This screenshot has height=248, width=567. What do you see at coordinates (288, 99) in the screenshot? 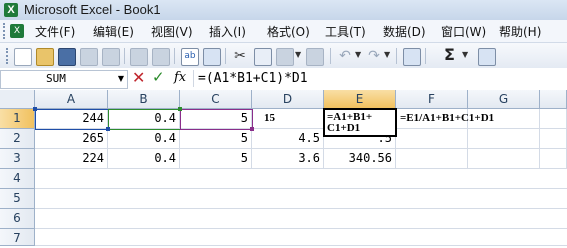
I see `column-header-d: D` at bounding box center [288, 99].